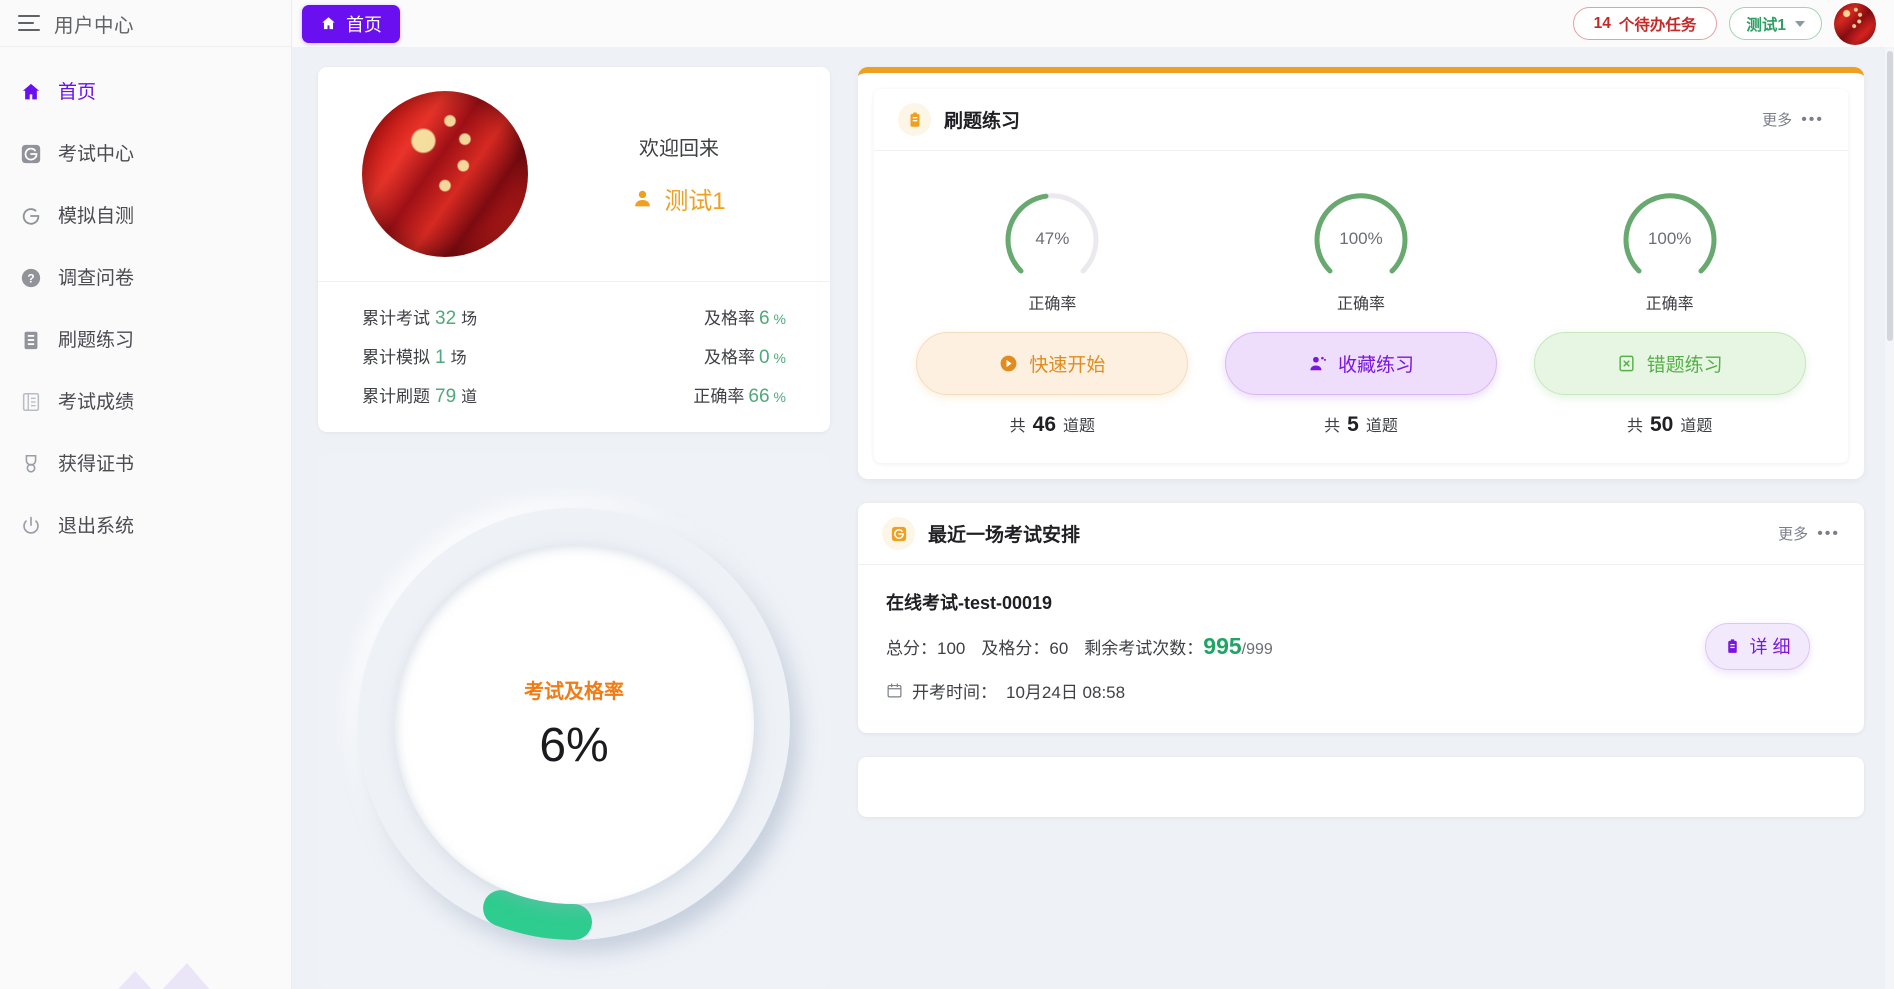  What do you see at coordinates (764, 318) in the screenshot?
I see `stat-value: 6` at bounding box center [764, 318].